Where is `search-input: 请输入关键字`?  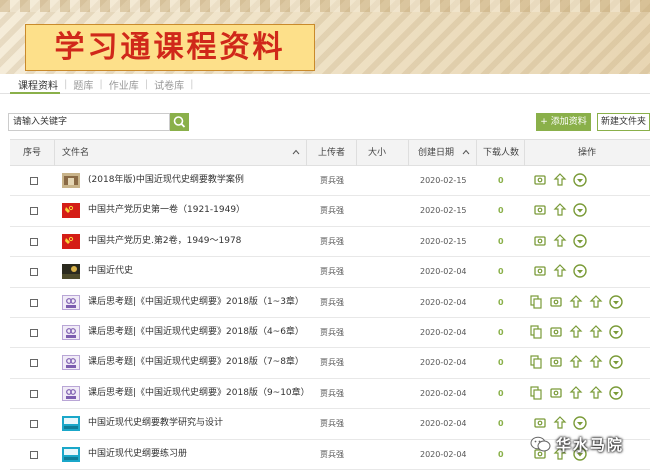 search-input: 请输入关键字 is located at coordinates (89, 122).